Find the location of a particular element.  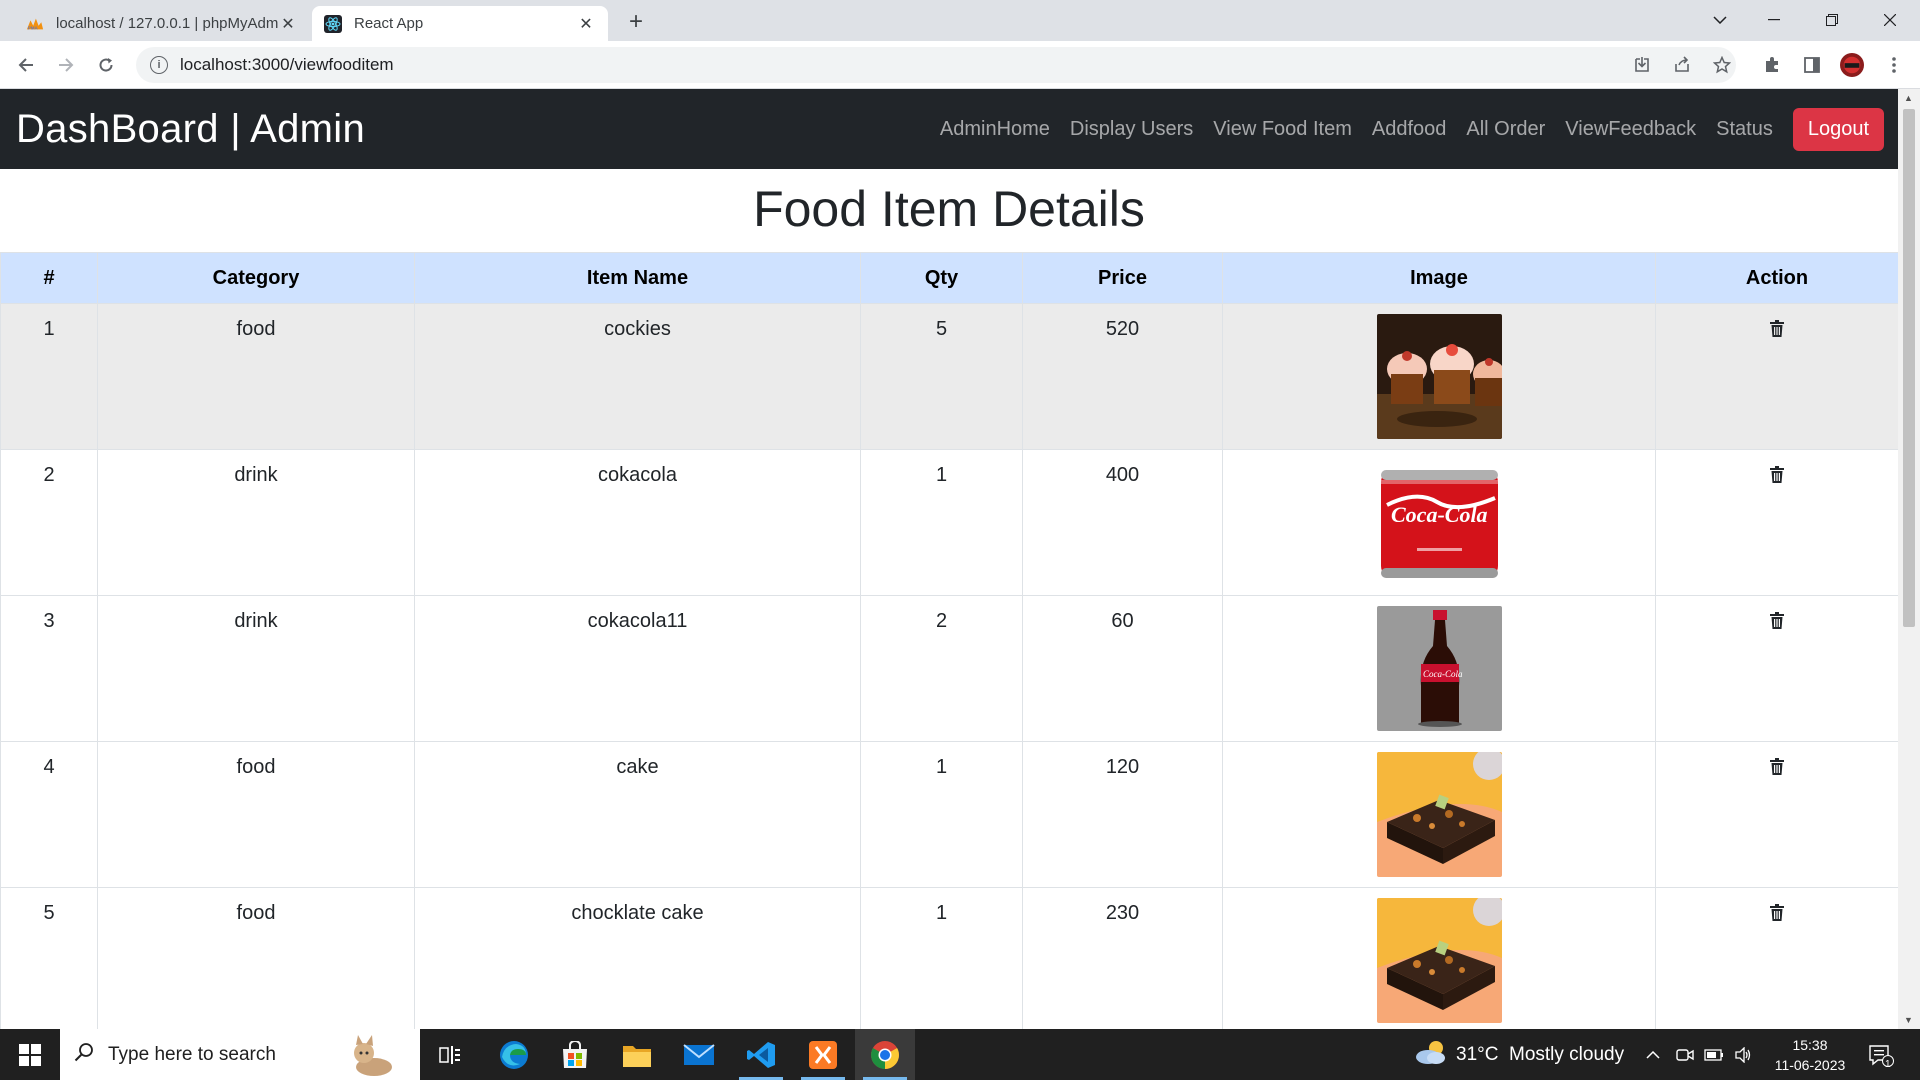

nav-link-viewfeedback: ViewFeedback is located at coordinates (1630, 129).